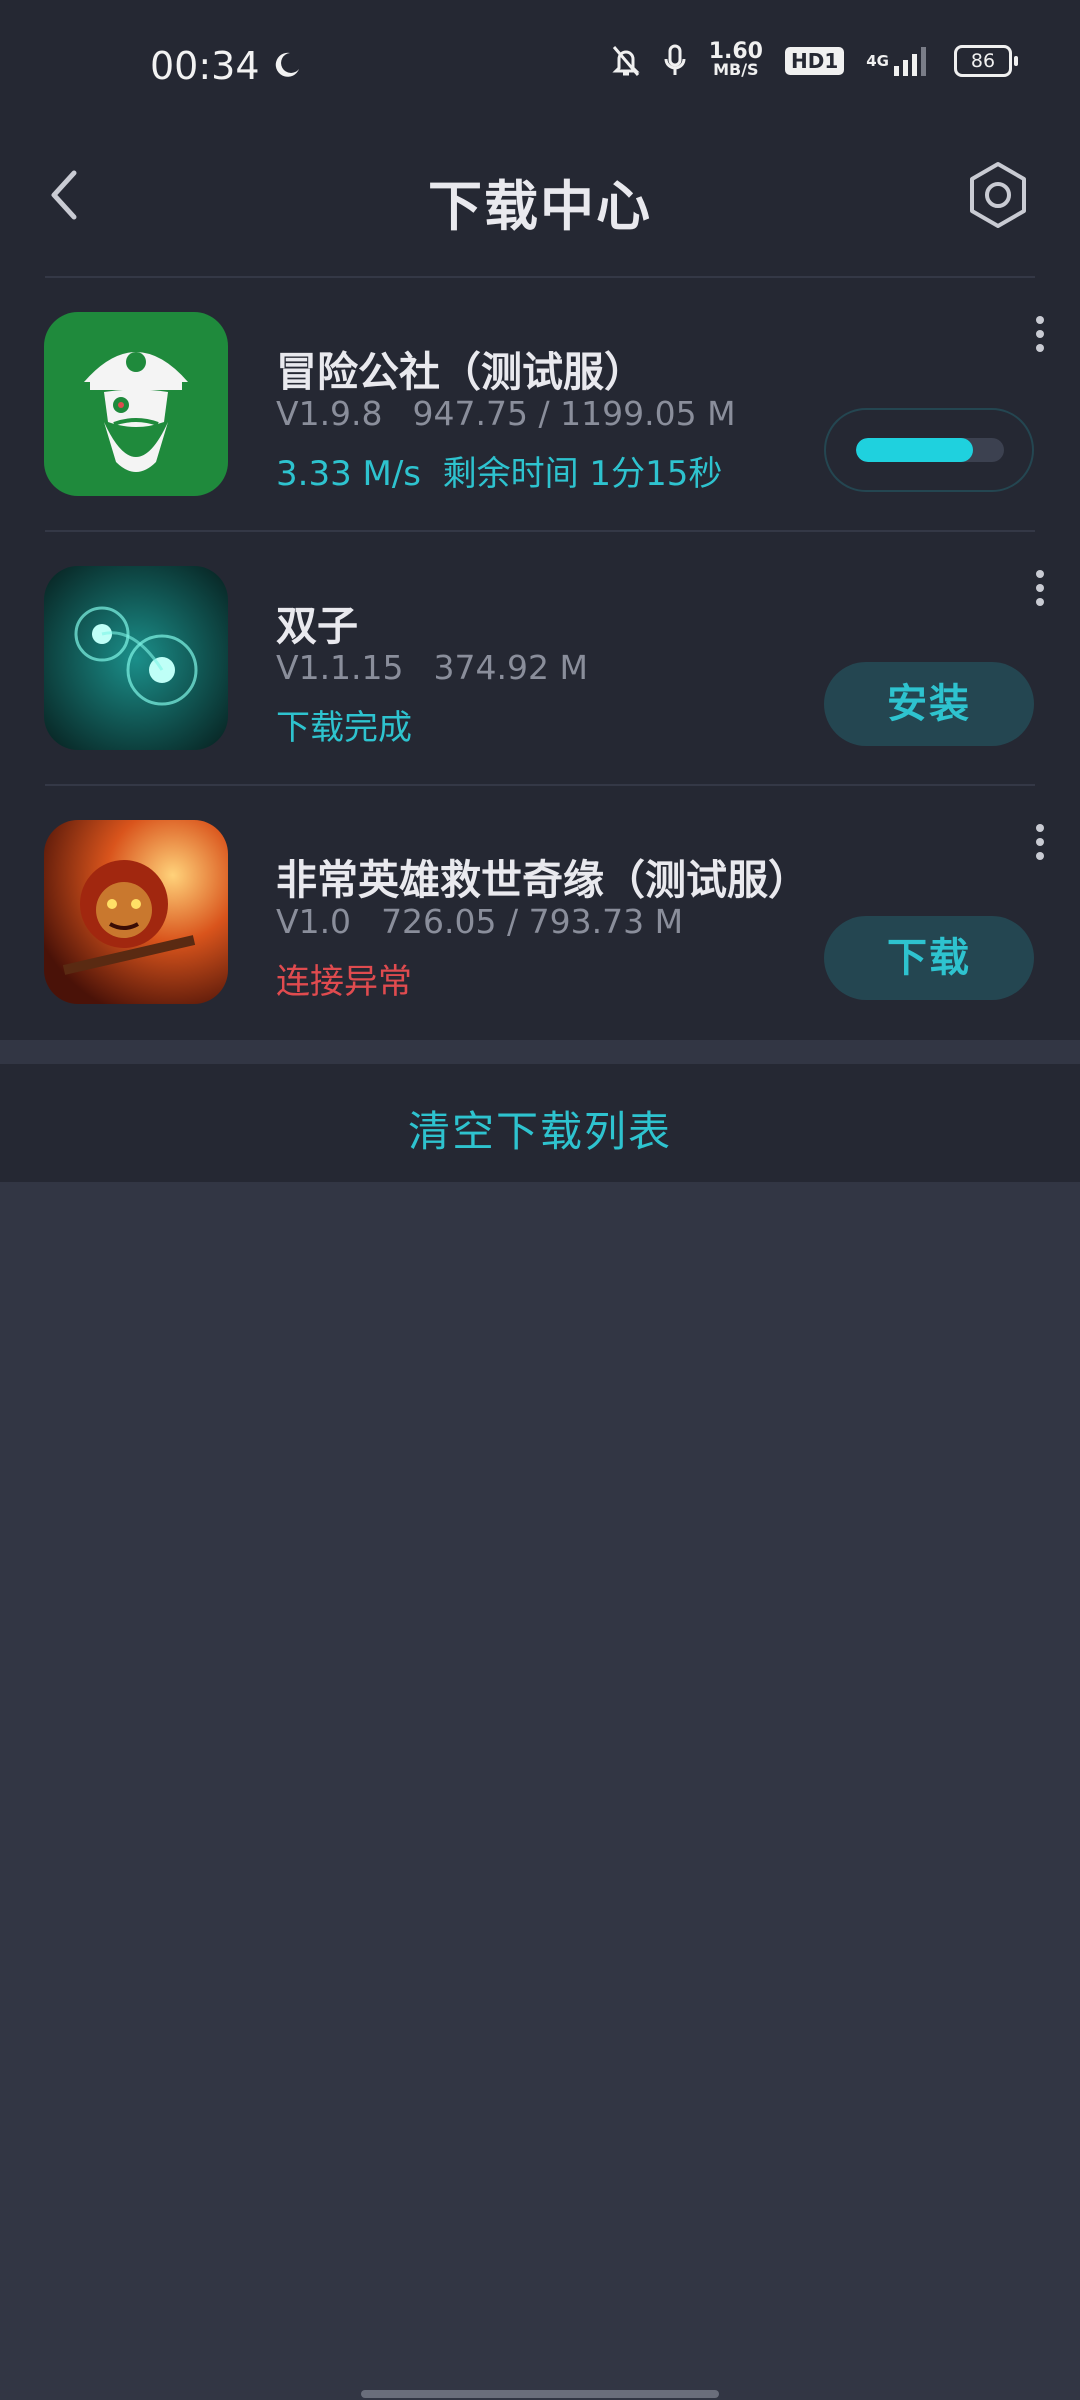 The width and height of the screenshot is (1080, 2400). I want to click on net-speed-unit: MB/S, so click(736, 69).